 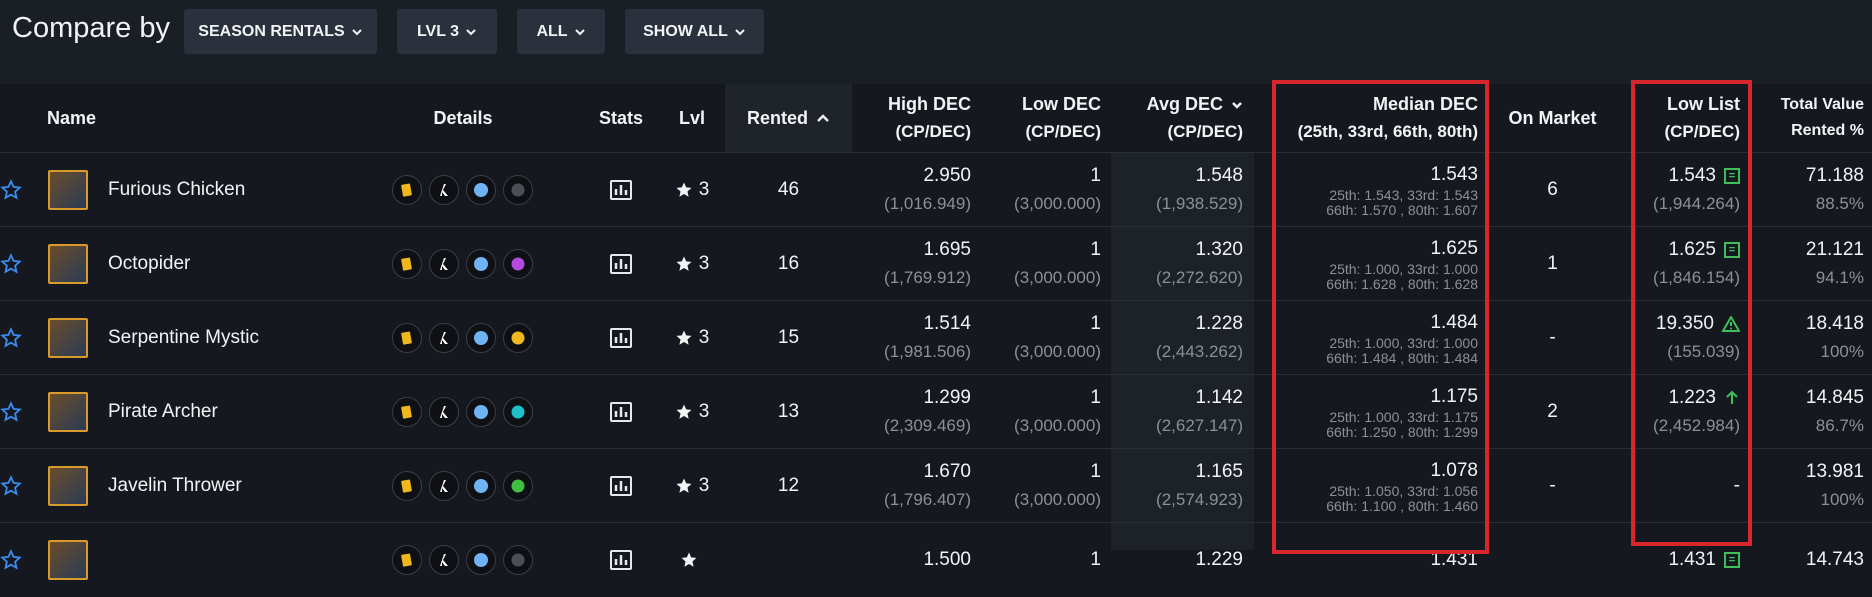 I want to click on avg-dec-cell: 1.320 (2,272.620), so click(x=1199, y=263).